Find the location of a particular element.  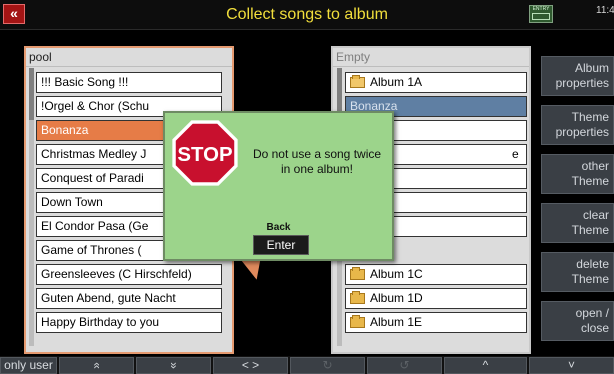

status-indicator: ENTRY is located at coordinates (541, 14).